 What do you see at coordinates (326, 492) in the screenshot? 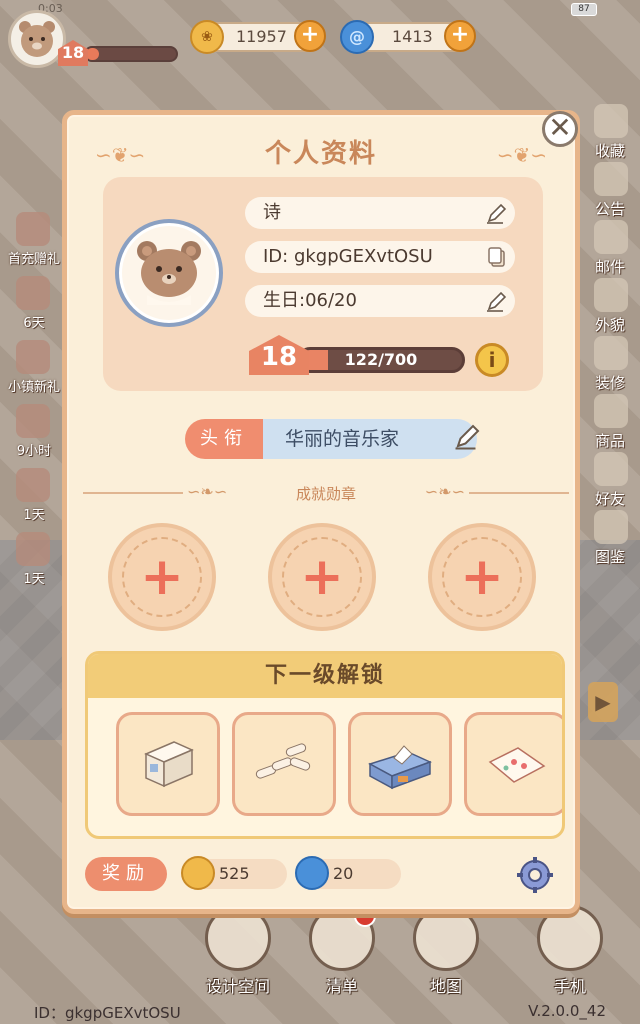
I see `achievement-divider: ∽❧∽ 成就勋章 ∽❧∽` at bounding box center [326, 492].